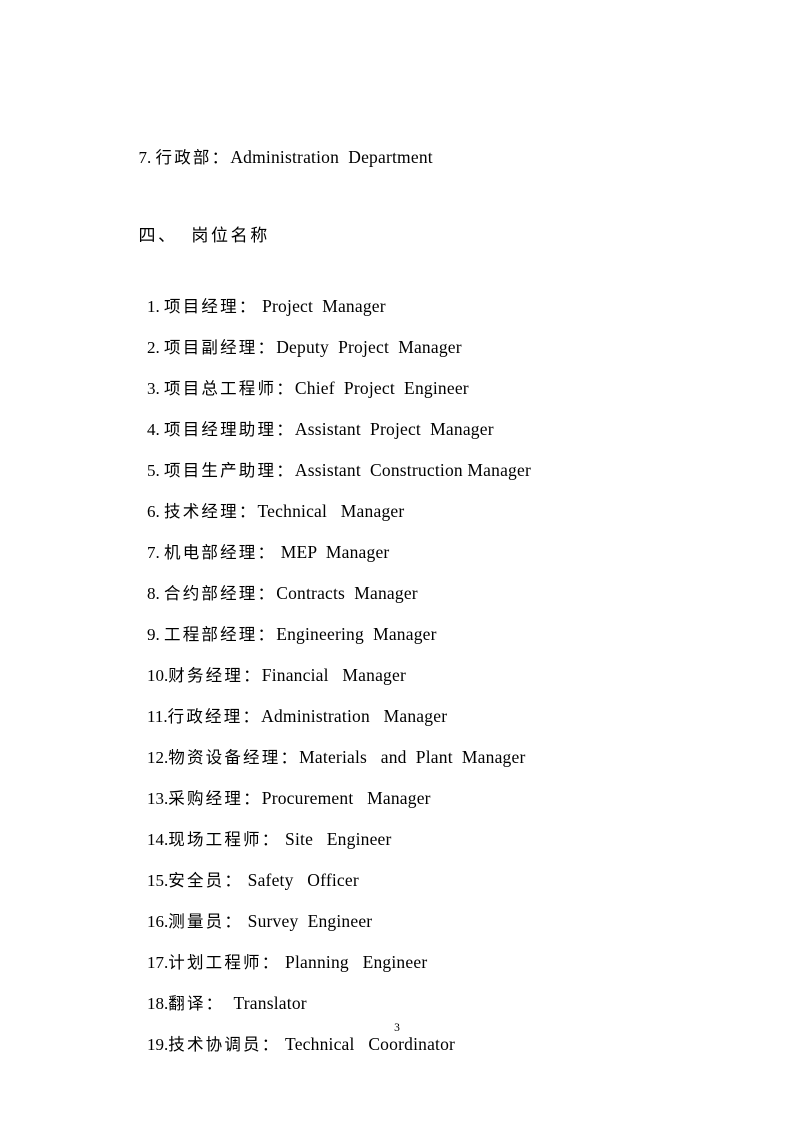  I want to click on item-english-label: Site Engineer, so click(336, 839).